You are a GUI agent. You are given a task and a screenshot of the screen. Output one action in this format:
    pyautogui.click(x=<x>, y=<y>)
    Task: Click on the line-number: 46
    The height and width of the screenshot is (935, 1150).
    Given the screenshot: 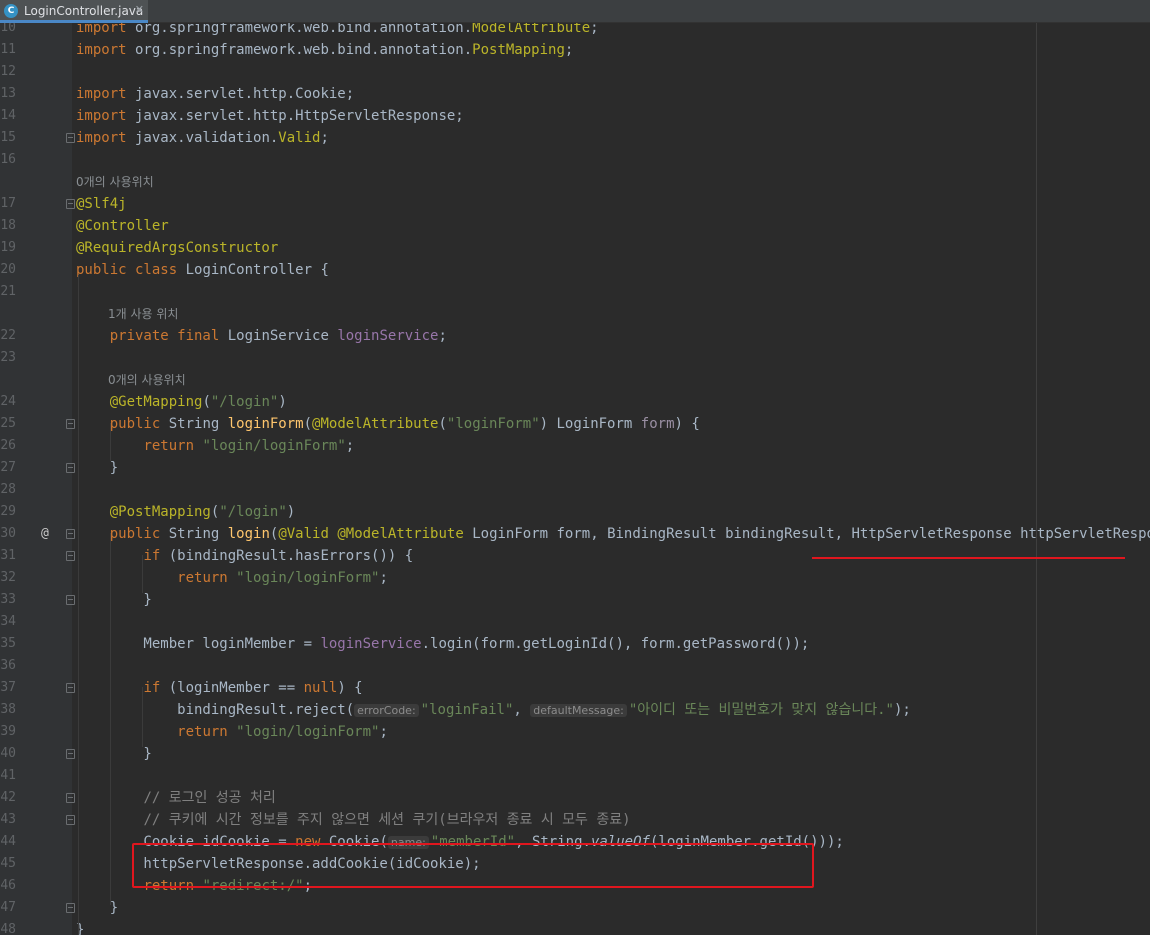 What is the action you would take?
    pyautogui.click(x=8, y=885)
    